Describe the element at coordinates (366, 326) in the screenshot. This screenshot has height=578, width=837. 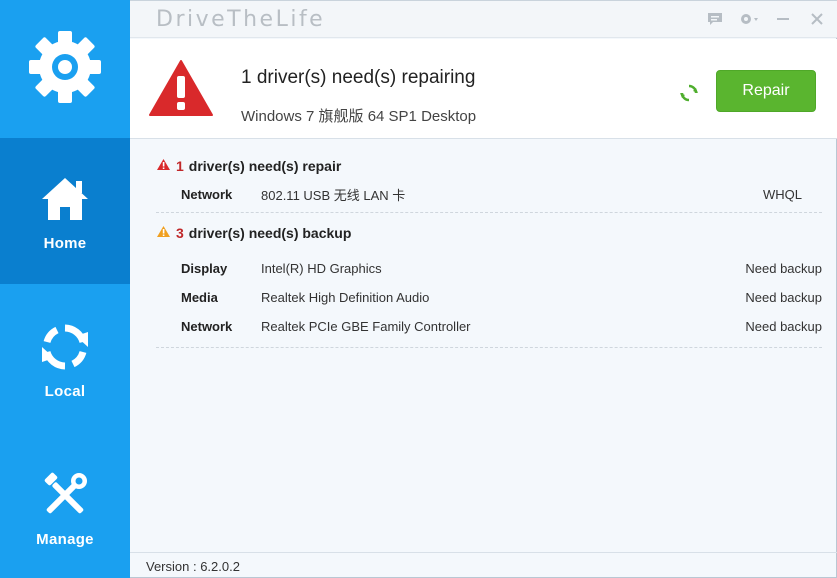
I see `driver-device: Realtek PCIe GBE Family Controller` at that location.